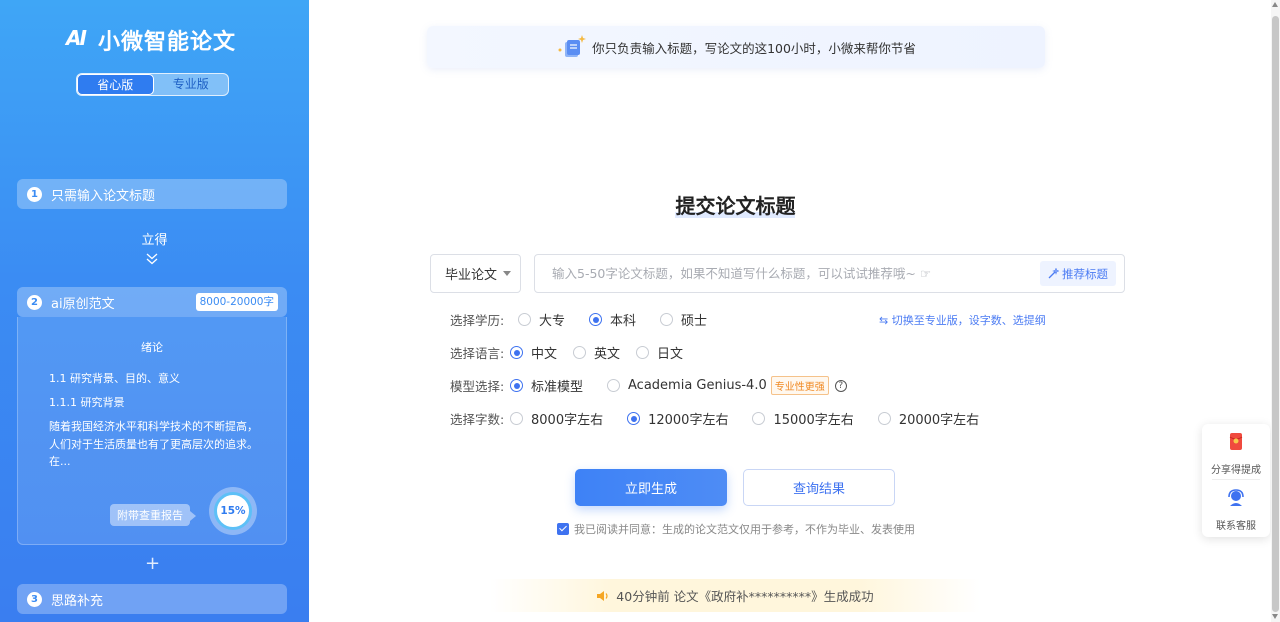 The image size is (1280, 622). Describe the element at coordinates (602, 595) in the screenshot. I see `speaker-icon` at that location.